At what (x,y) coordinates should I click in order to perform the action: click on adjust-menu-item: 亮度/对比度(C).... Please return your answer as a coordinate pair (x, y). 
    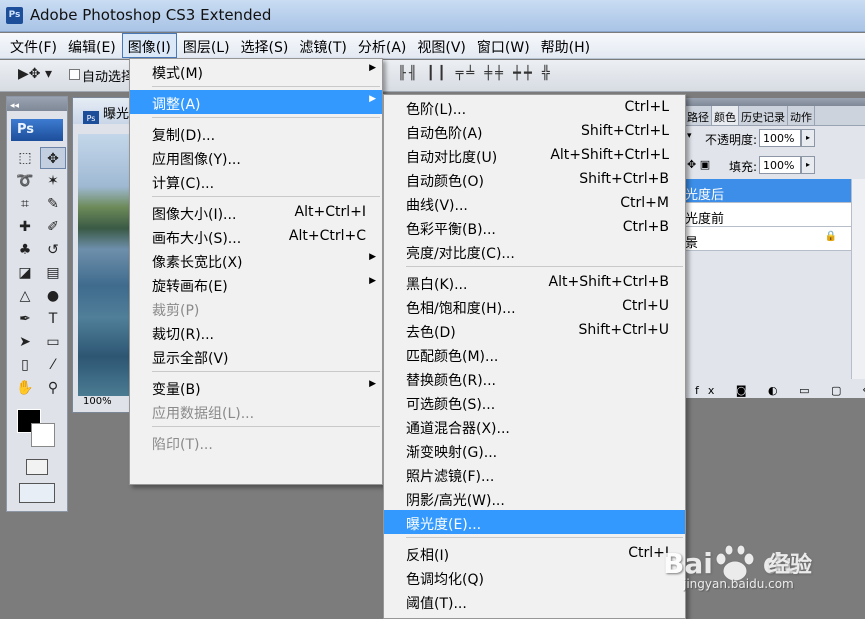
    Looking at the image, I should click on (534, 251).